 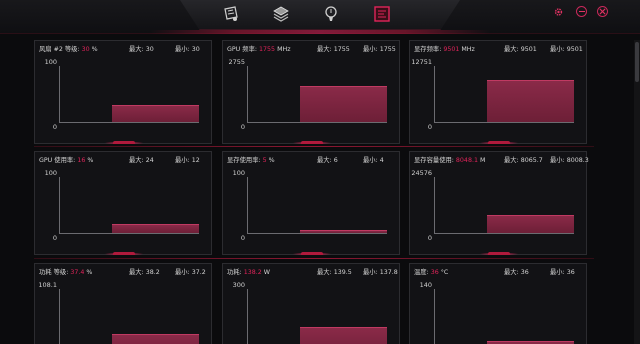 What do you see at coordinates (637, 192) in the screenshot?
I see `scrollbar` at bounding box center [637, 192].